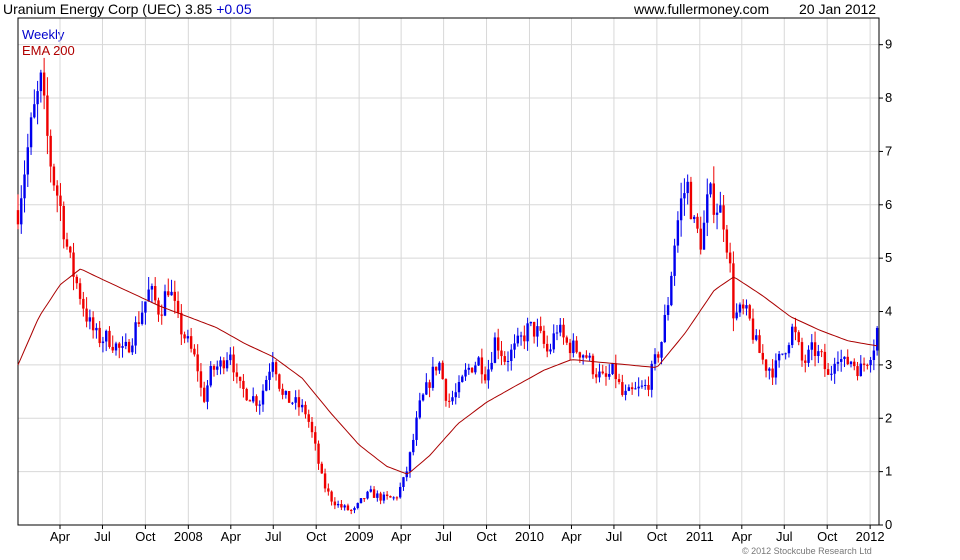 The width and height of the screenshot is (960, 560). I want to click on y-tick-label: 4, so click(888, 311).